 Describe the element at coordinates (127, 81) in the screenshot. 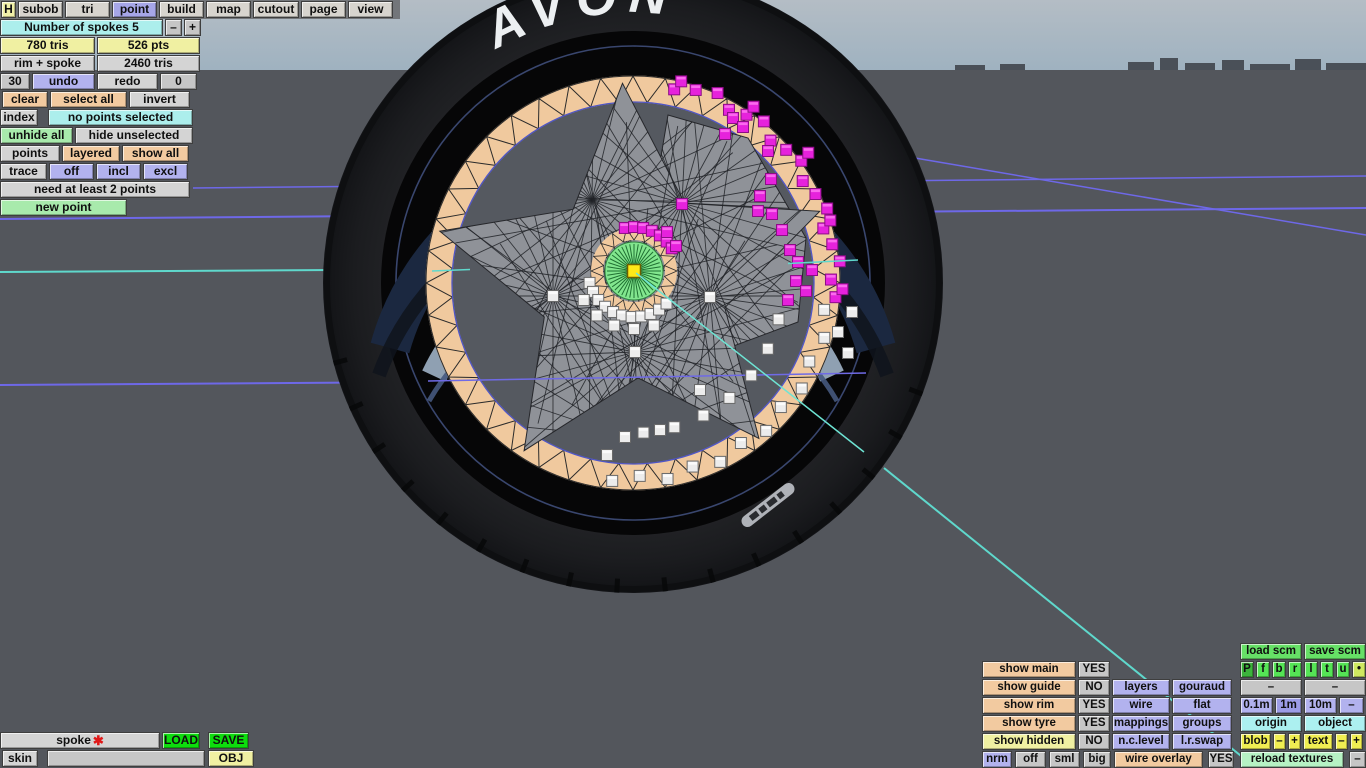

I see `redo-button: redo` at that location.